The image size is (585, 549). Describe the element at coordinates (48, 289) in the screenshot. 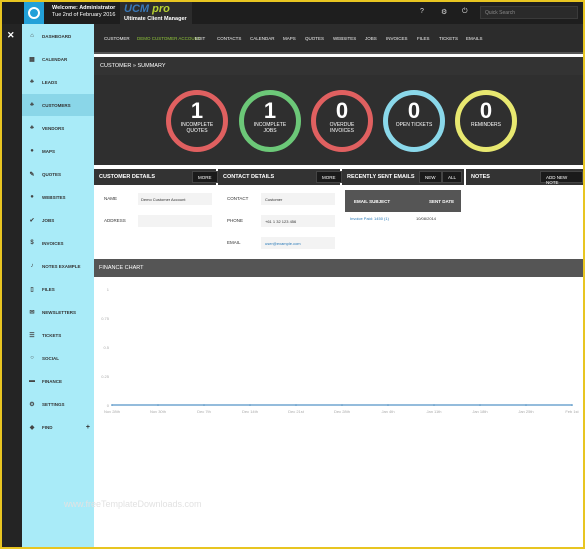

I see `sidebar-item-label: Files` at that location.